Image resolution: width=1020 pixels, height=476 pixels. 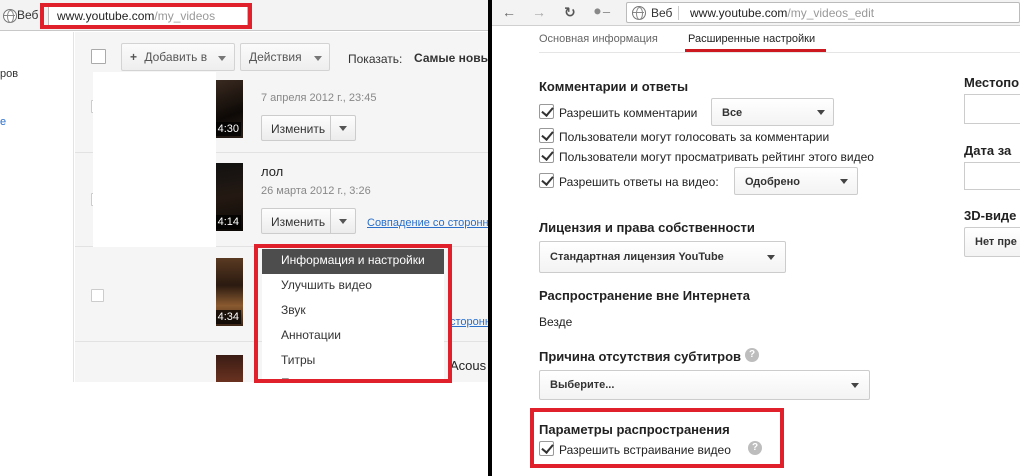 I want to click on no-captions-heading: Причина отсутствия субтитров, so click(x=640, y=356).